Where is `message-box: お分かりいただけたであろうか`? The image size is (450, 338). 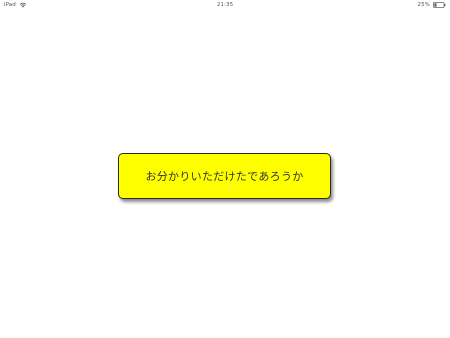
message-box: お分かりいただけたであろうか is located at coordinates (224, 176).